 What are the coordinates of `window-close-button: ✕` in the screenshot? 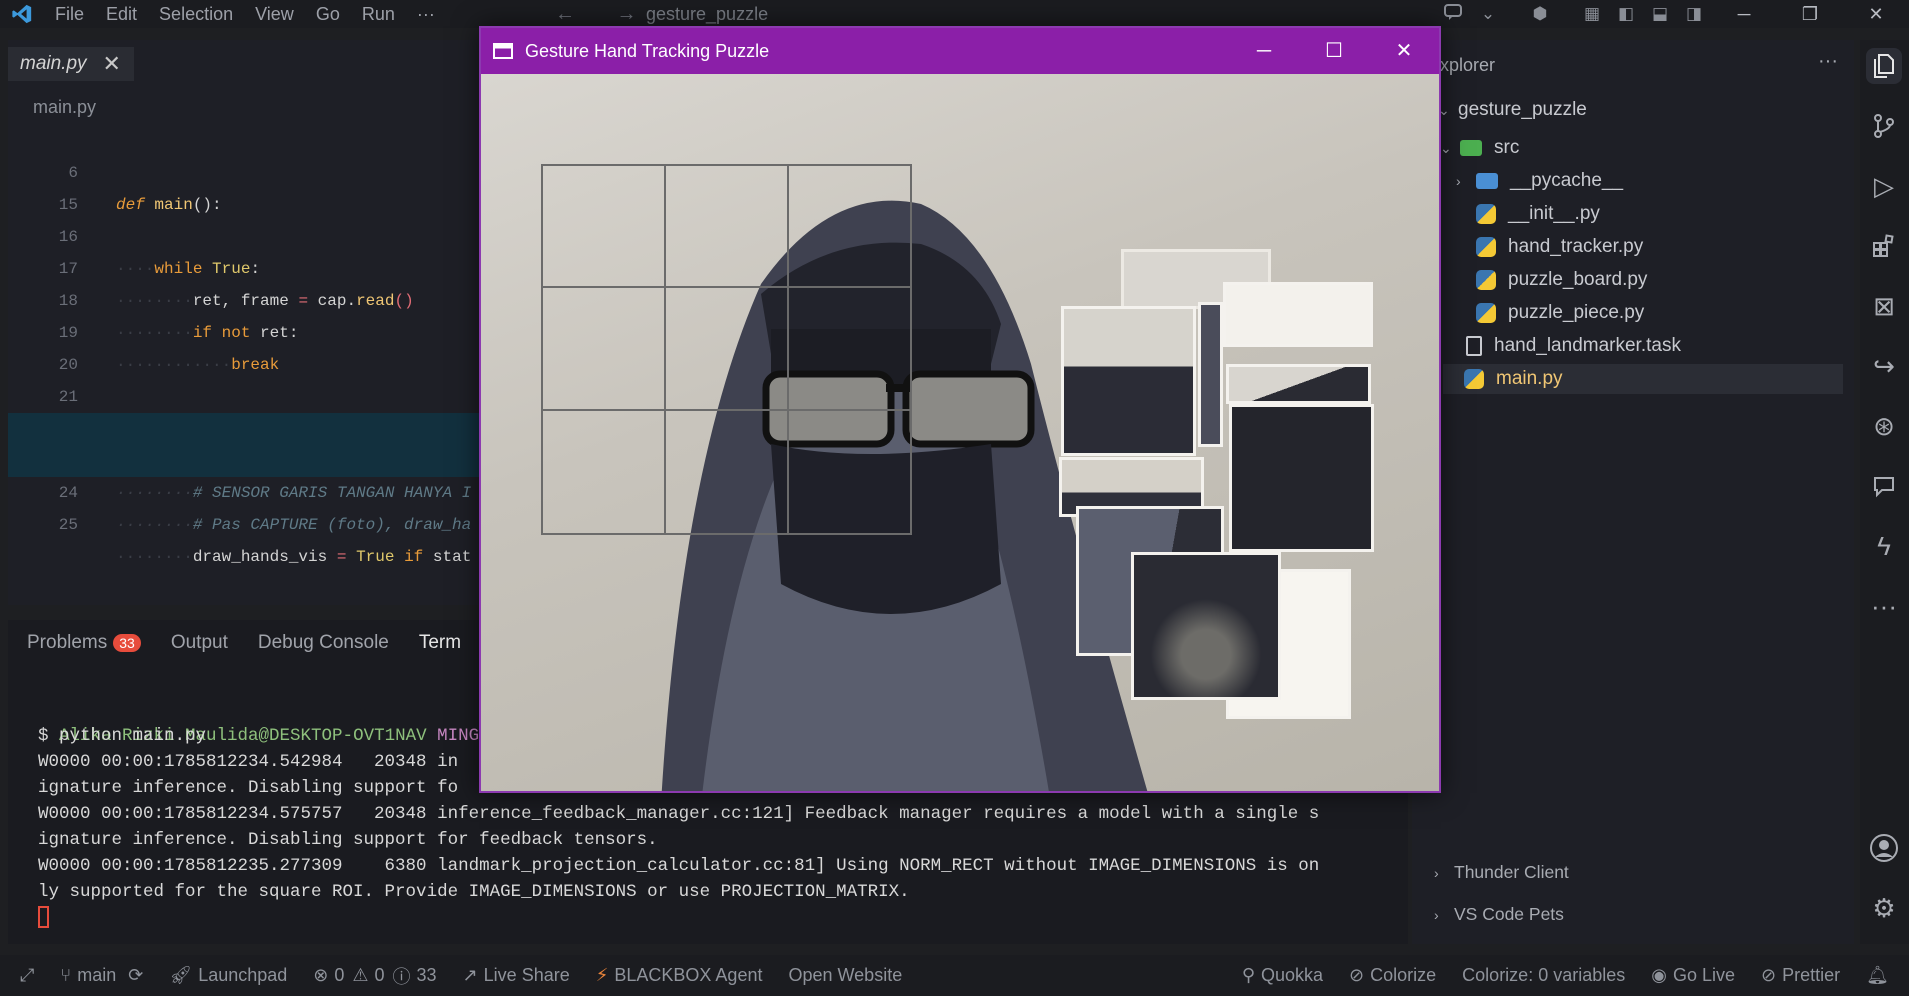 It's located at (1404, 51).